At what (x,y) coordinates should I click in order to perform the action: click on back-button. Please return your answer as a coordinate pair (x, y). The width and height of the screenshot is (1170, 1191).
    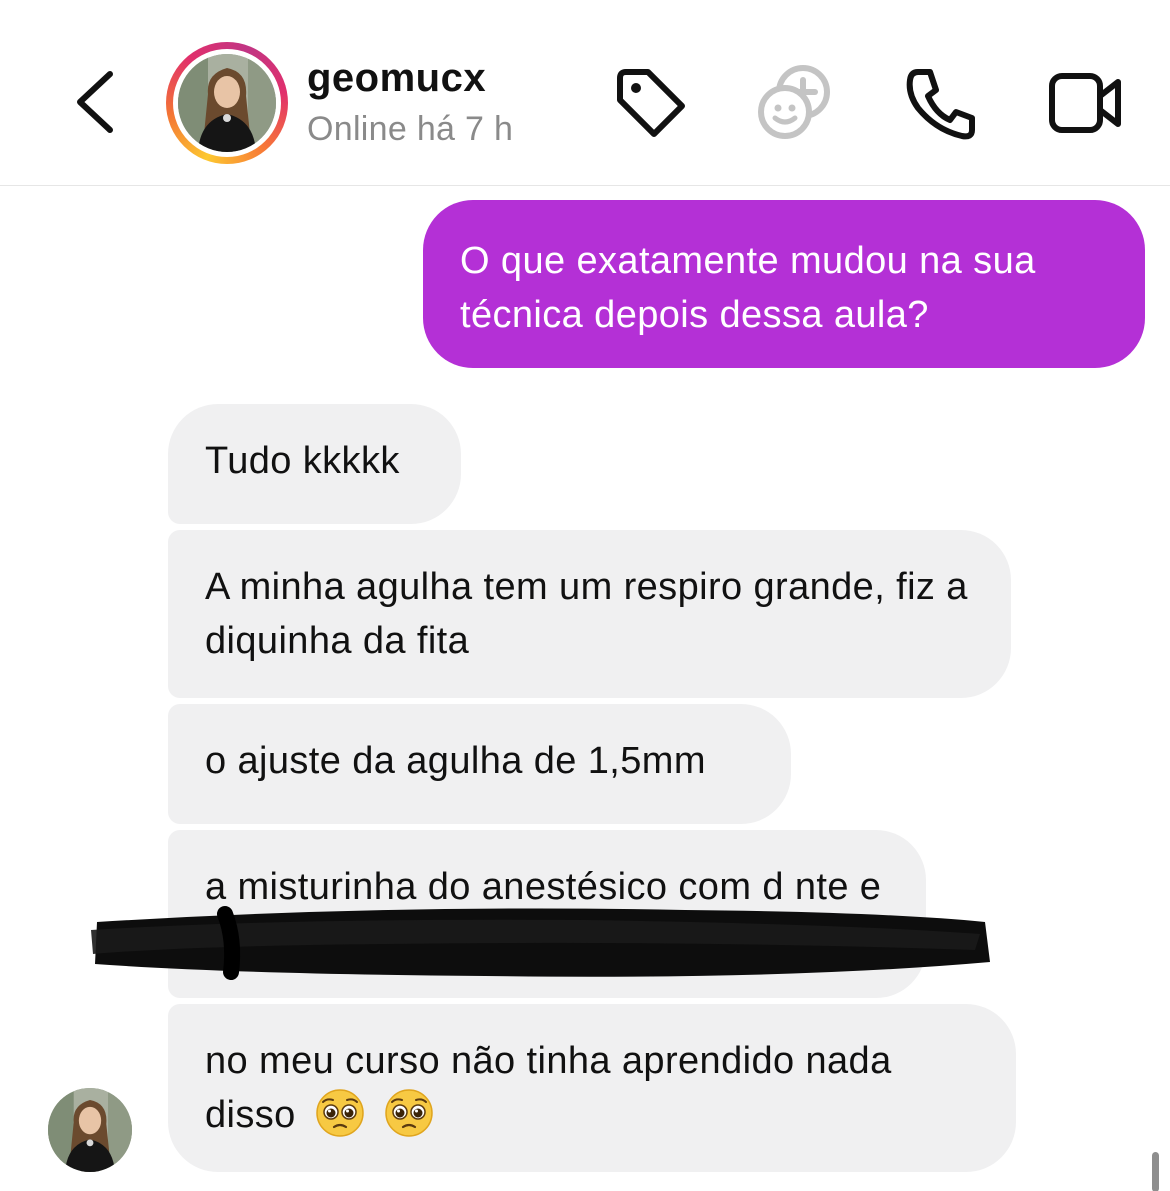
    Looking at the image, I should click on (97, 102).